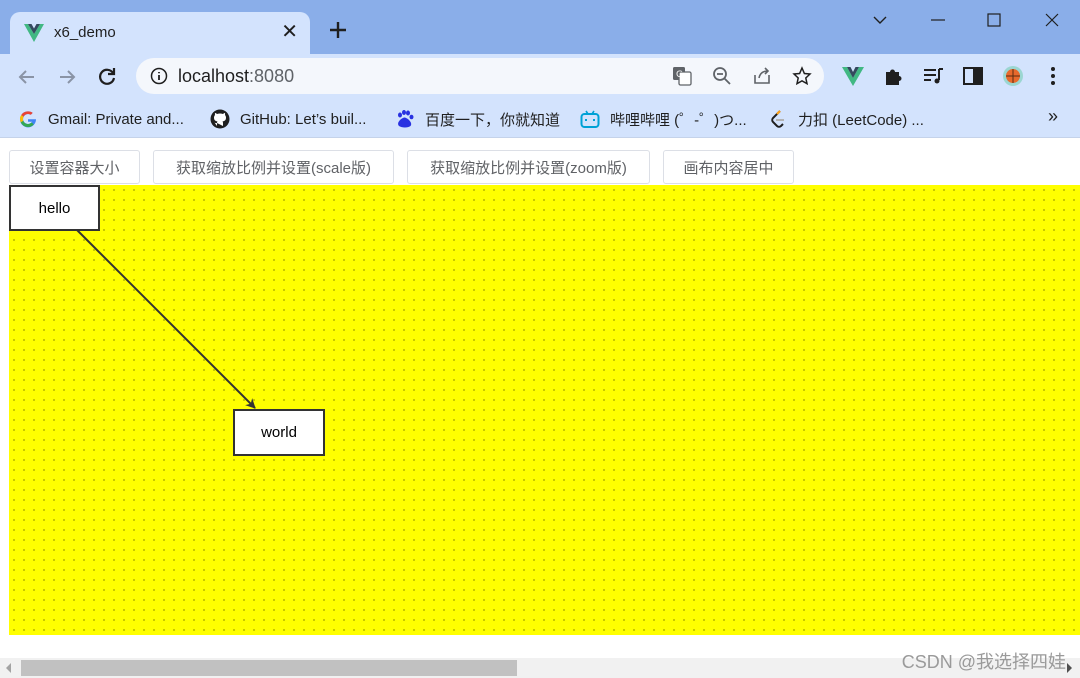  I want to click on scale-fit-button: 获取缩放比例并设置(scale版), so click(273, 167).